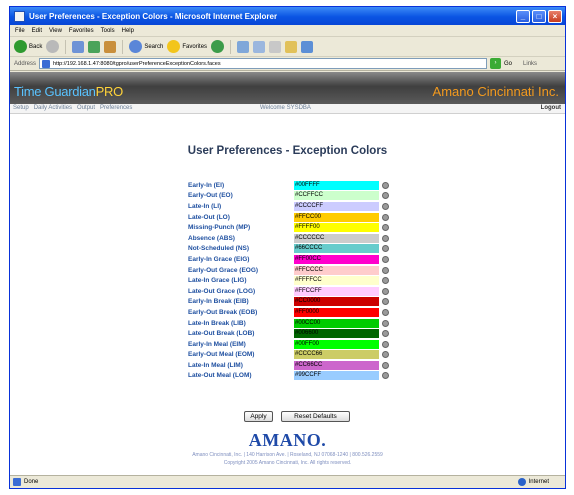  Describe the element at coordinates (218, 302) in the screenshot. I see `color-row-label: Early-In Break (EIB)` at that location.